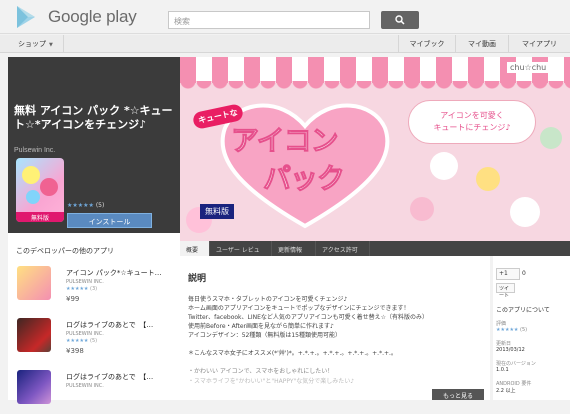 This screenshot has width=570, height=414. What do you see at coordinates (109, 220) in the screenshot?
I see `install-button: インストール` at bounding box center [109, 220].